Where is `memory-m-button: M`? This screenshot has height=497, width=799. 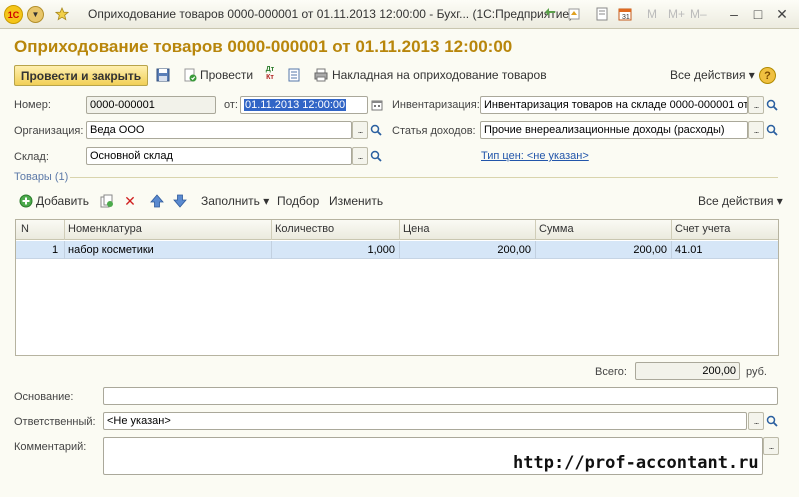
memory-m-button: M is located at coordinates (652, 14).